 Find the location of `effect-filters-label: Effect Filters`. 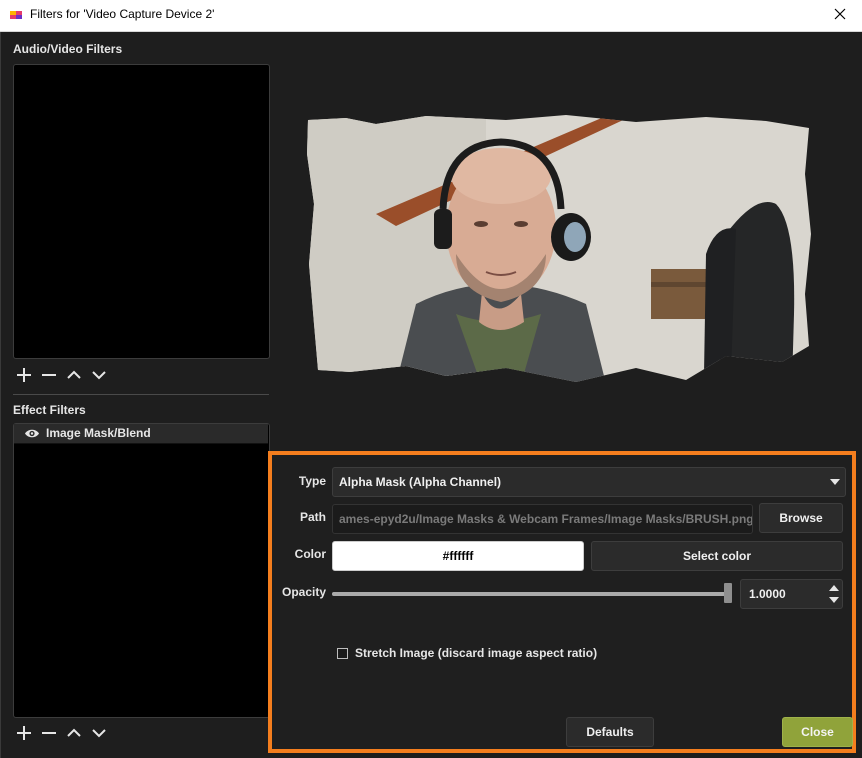

effect-filters-label: Effect Filters is located at coordinates (49, 410).